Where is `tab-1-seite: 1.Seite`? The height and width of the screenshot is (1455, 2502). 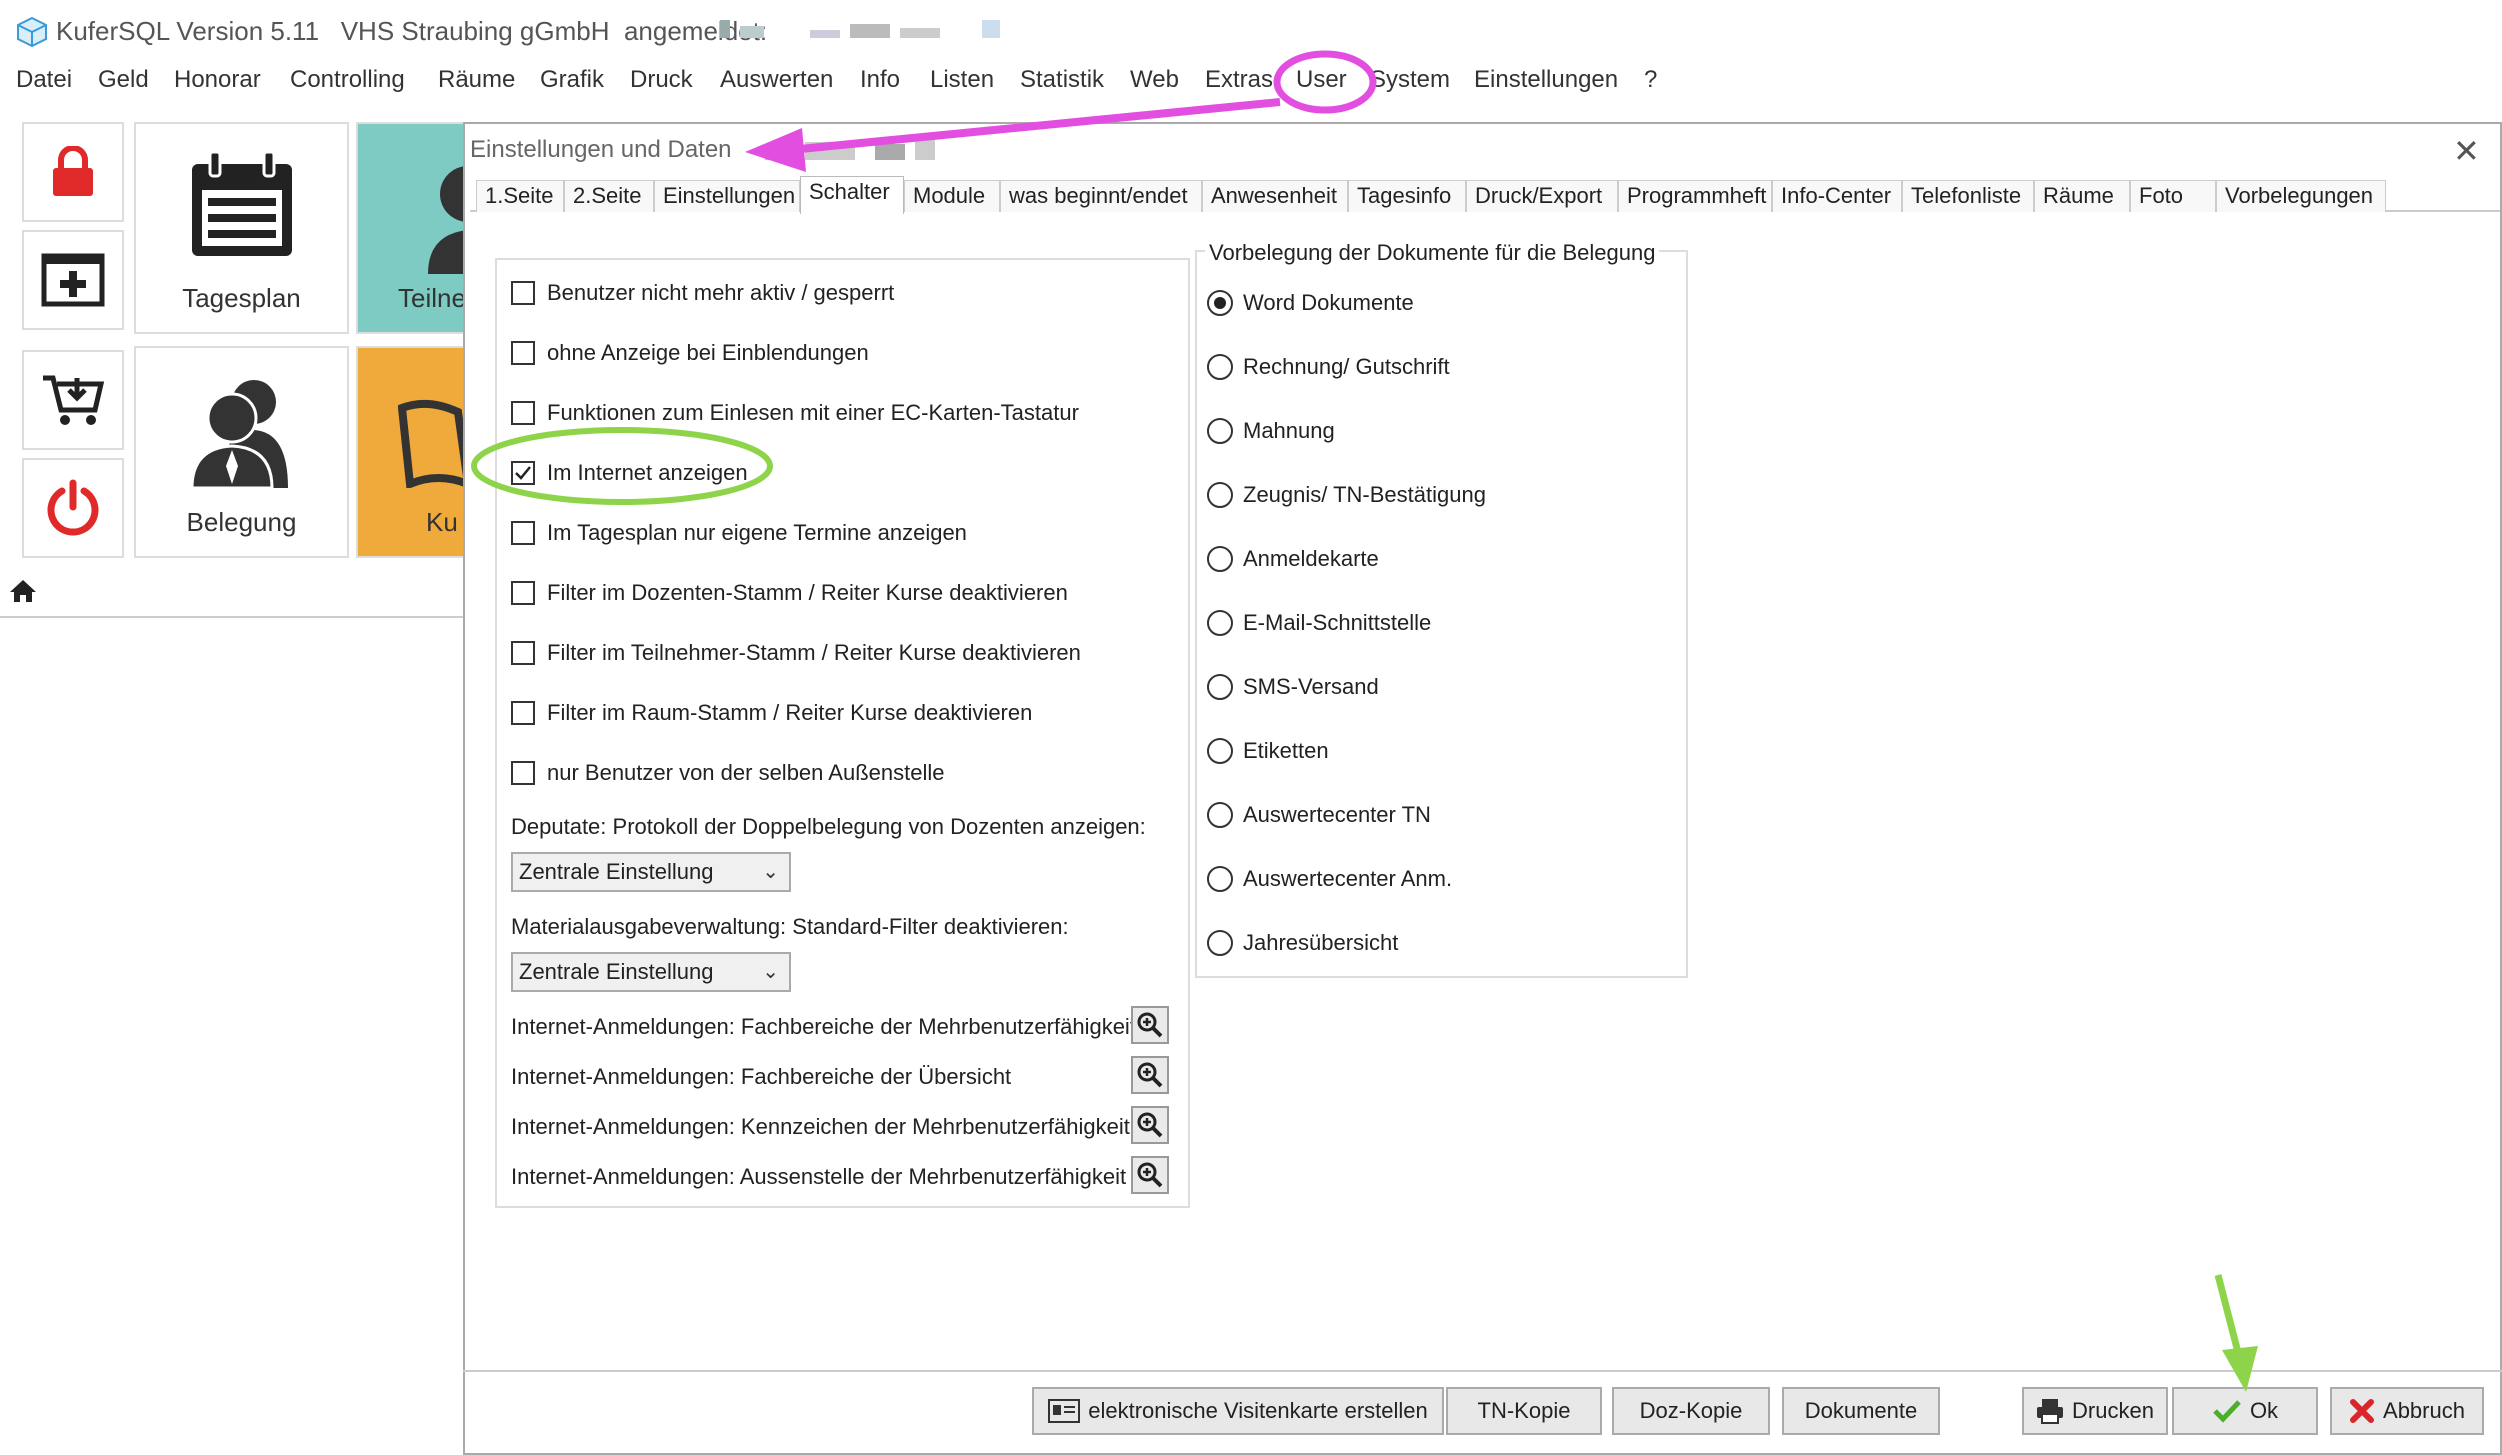 tab-1-seite: 1.Seite is located at coordinates (520, 196).